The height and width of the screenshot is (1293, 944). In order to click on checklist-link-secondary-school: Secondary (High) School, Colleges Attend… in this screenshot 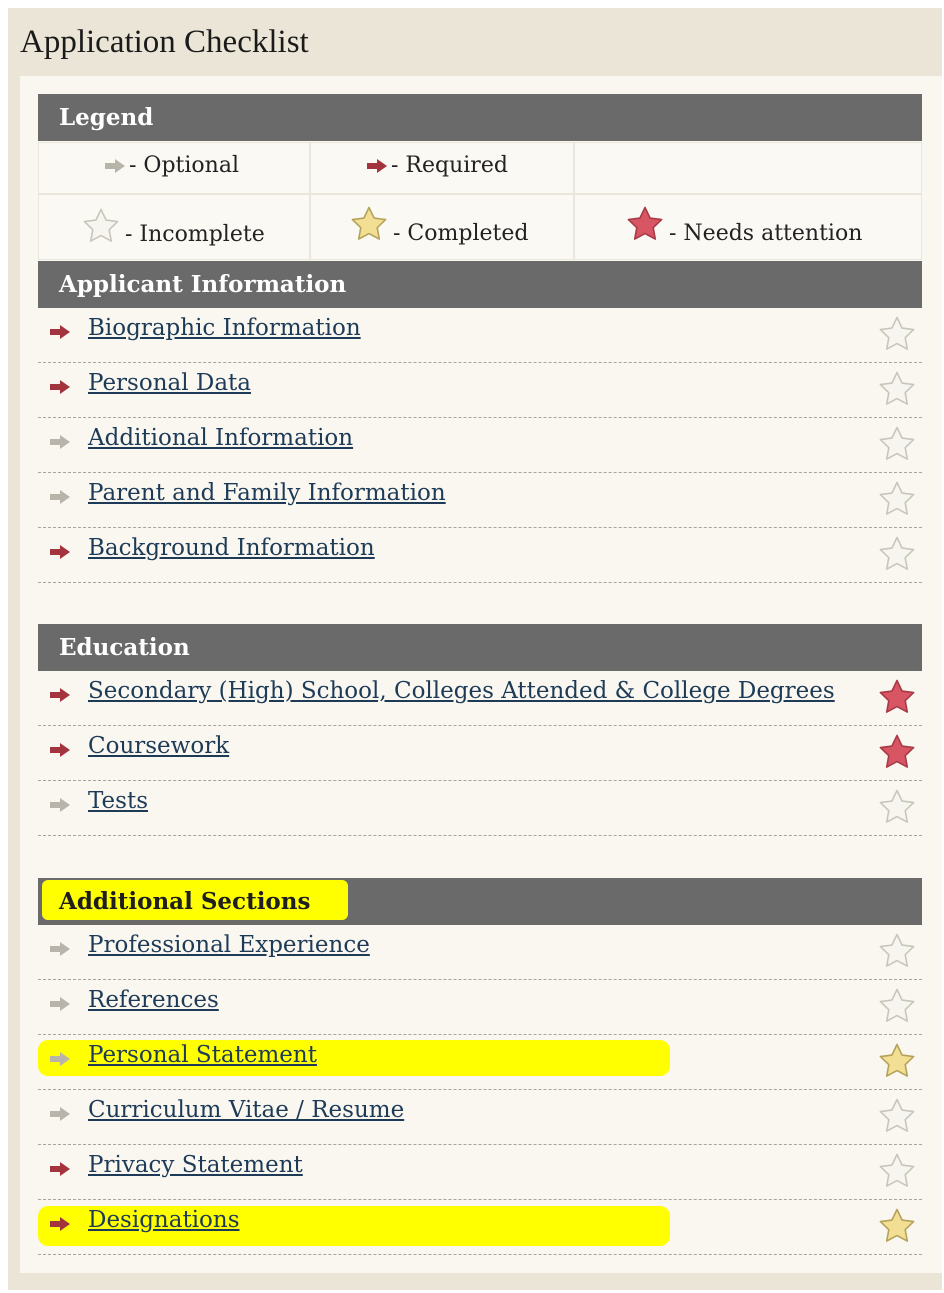, I will do `click(461, 691)`.